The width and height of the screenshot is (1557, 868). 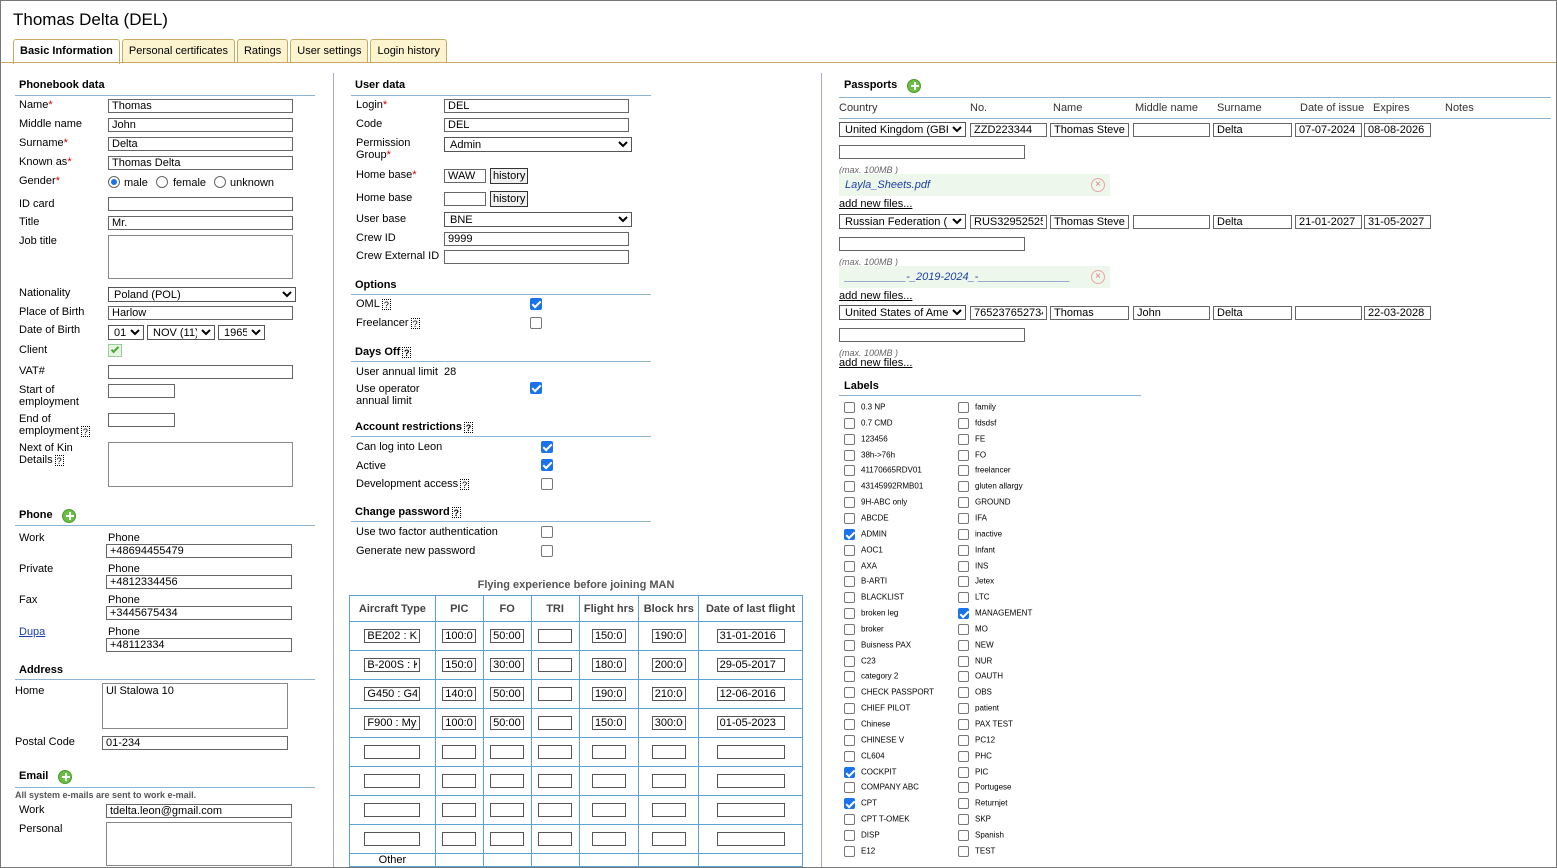 What do you see at coordinates (547, 484) in the screenshot?
I see `dev-access-checkbox` at bounding box center [547, 484].